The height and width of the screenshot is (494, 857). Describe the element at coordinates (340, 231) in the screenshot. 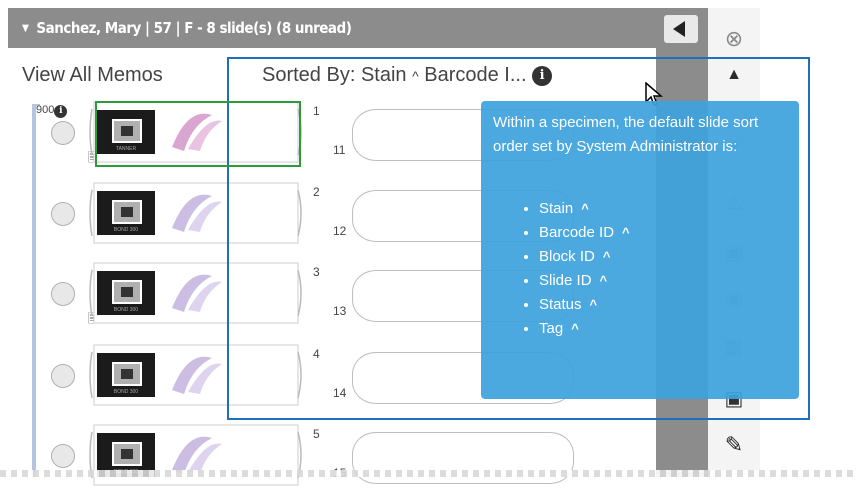

I see `slide-number-secondary: 12` at that location.